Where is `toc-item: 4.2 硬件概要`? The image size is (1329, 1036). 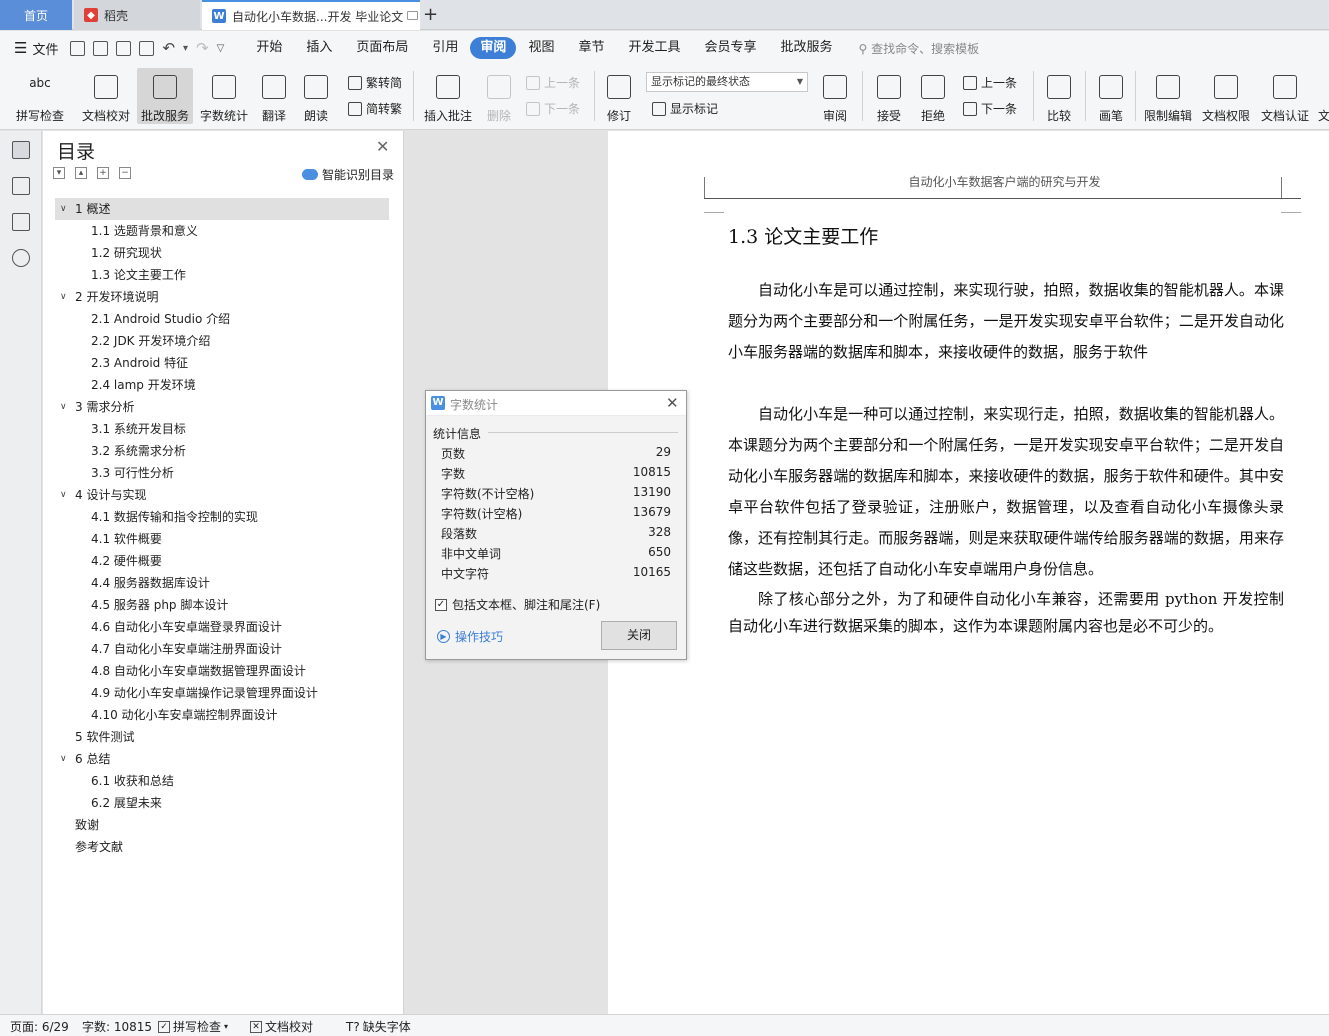 toc-item: 4.2 硬件概要 is located at coordinates (222, 561).